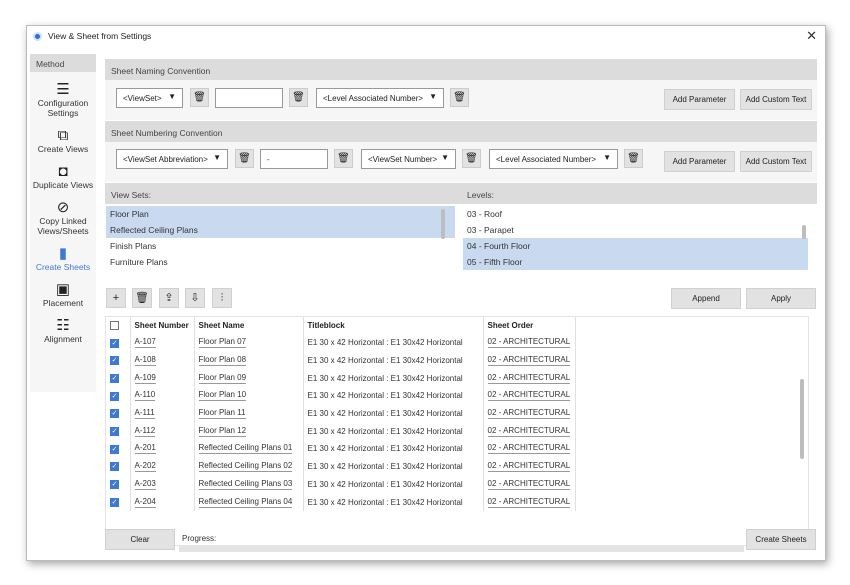  Describe the element at coordinates (249, 325) in the screenshot. I see `column-header: Sheet Name` at that location.